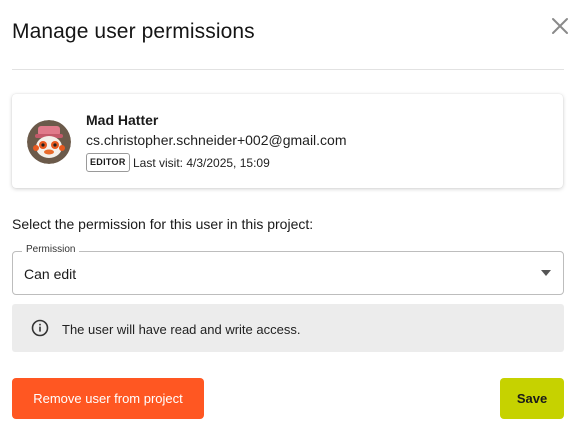  I want to click on info-icon, so click(40, 328).